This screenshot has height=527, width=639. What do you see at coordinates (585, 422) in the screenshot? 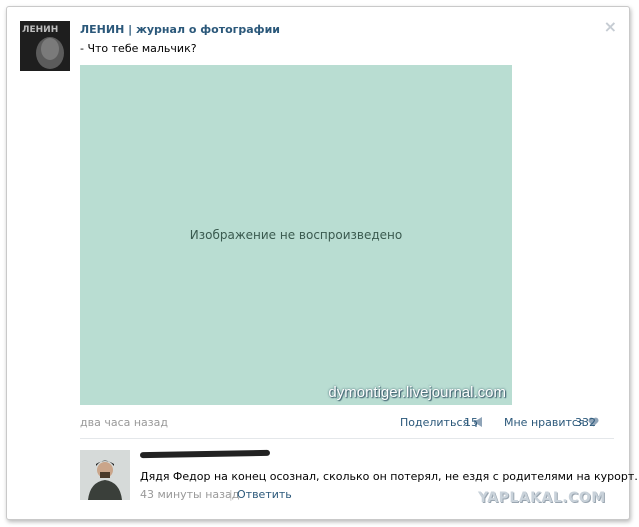
I see `like-count: 332` at bounding box center [585, 422].